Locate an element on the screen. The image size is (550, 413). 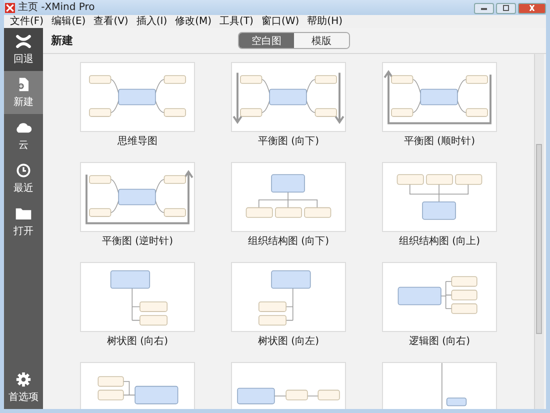
sidebar-item: 打开 is located at coordinates (23, 221).